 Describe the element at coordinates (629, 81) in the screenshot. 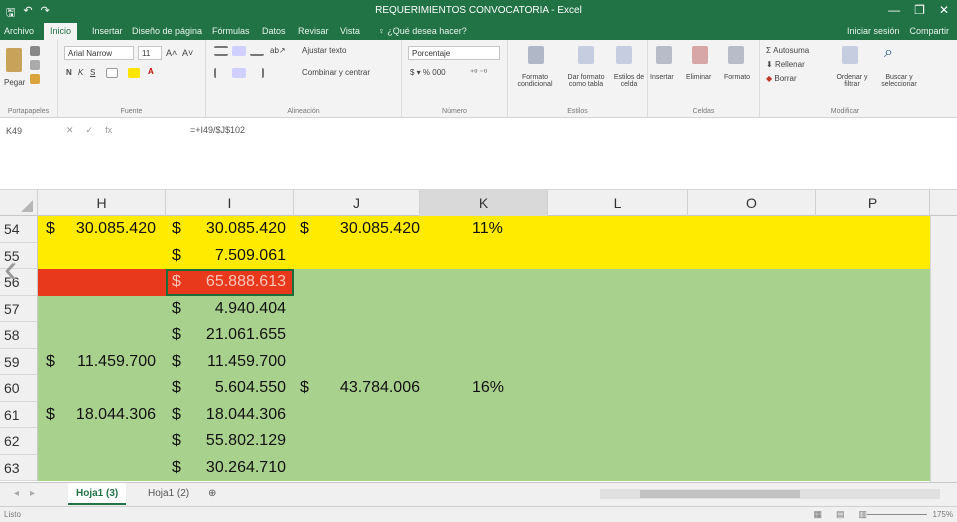

I see `cell-styles-label: Estilos de celda` at that location.